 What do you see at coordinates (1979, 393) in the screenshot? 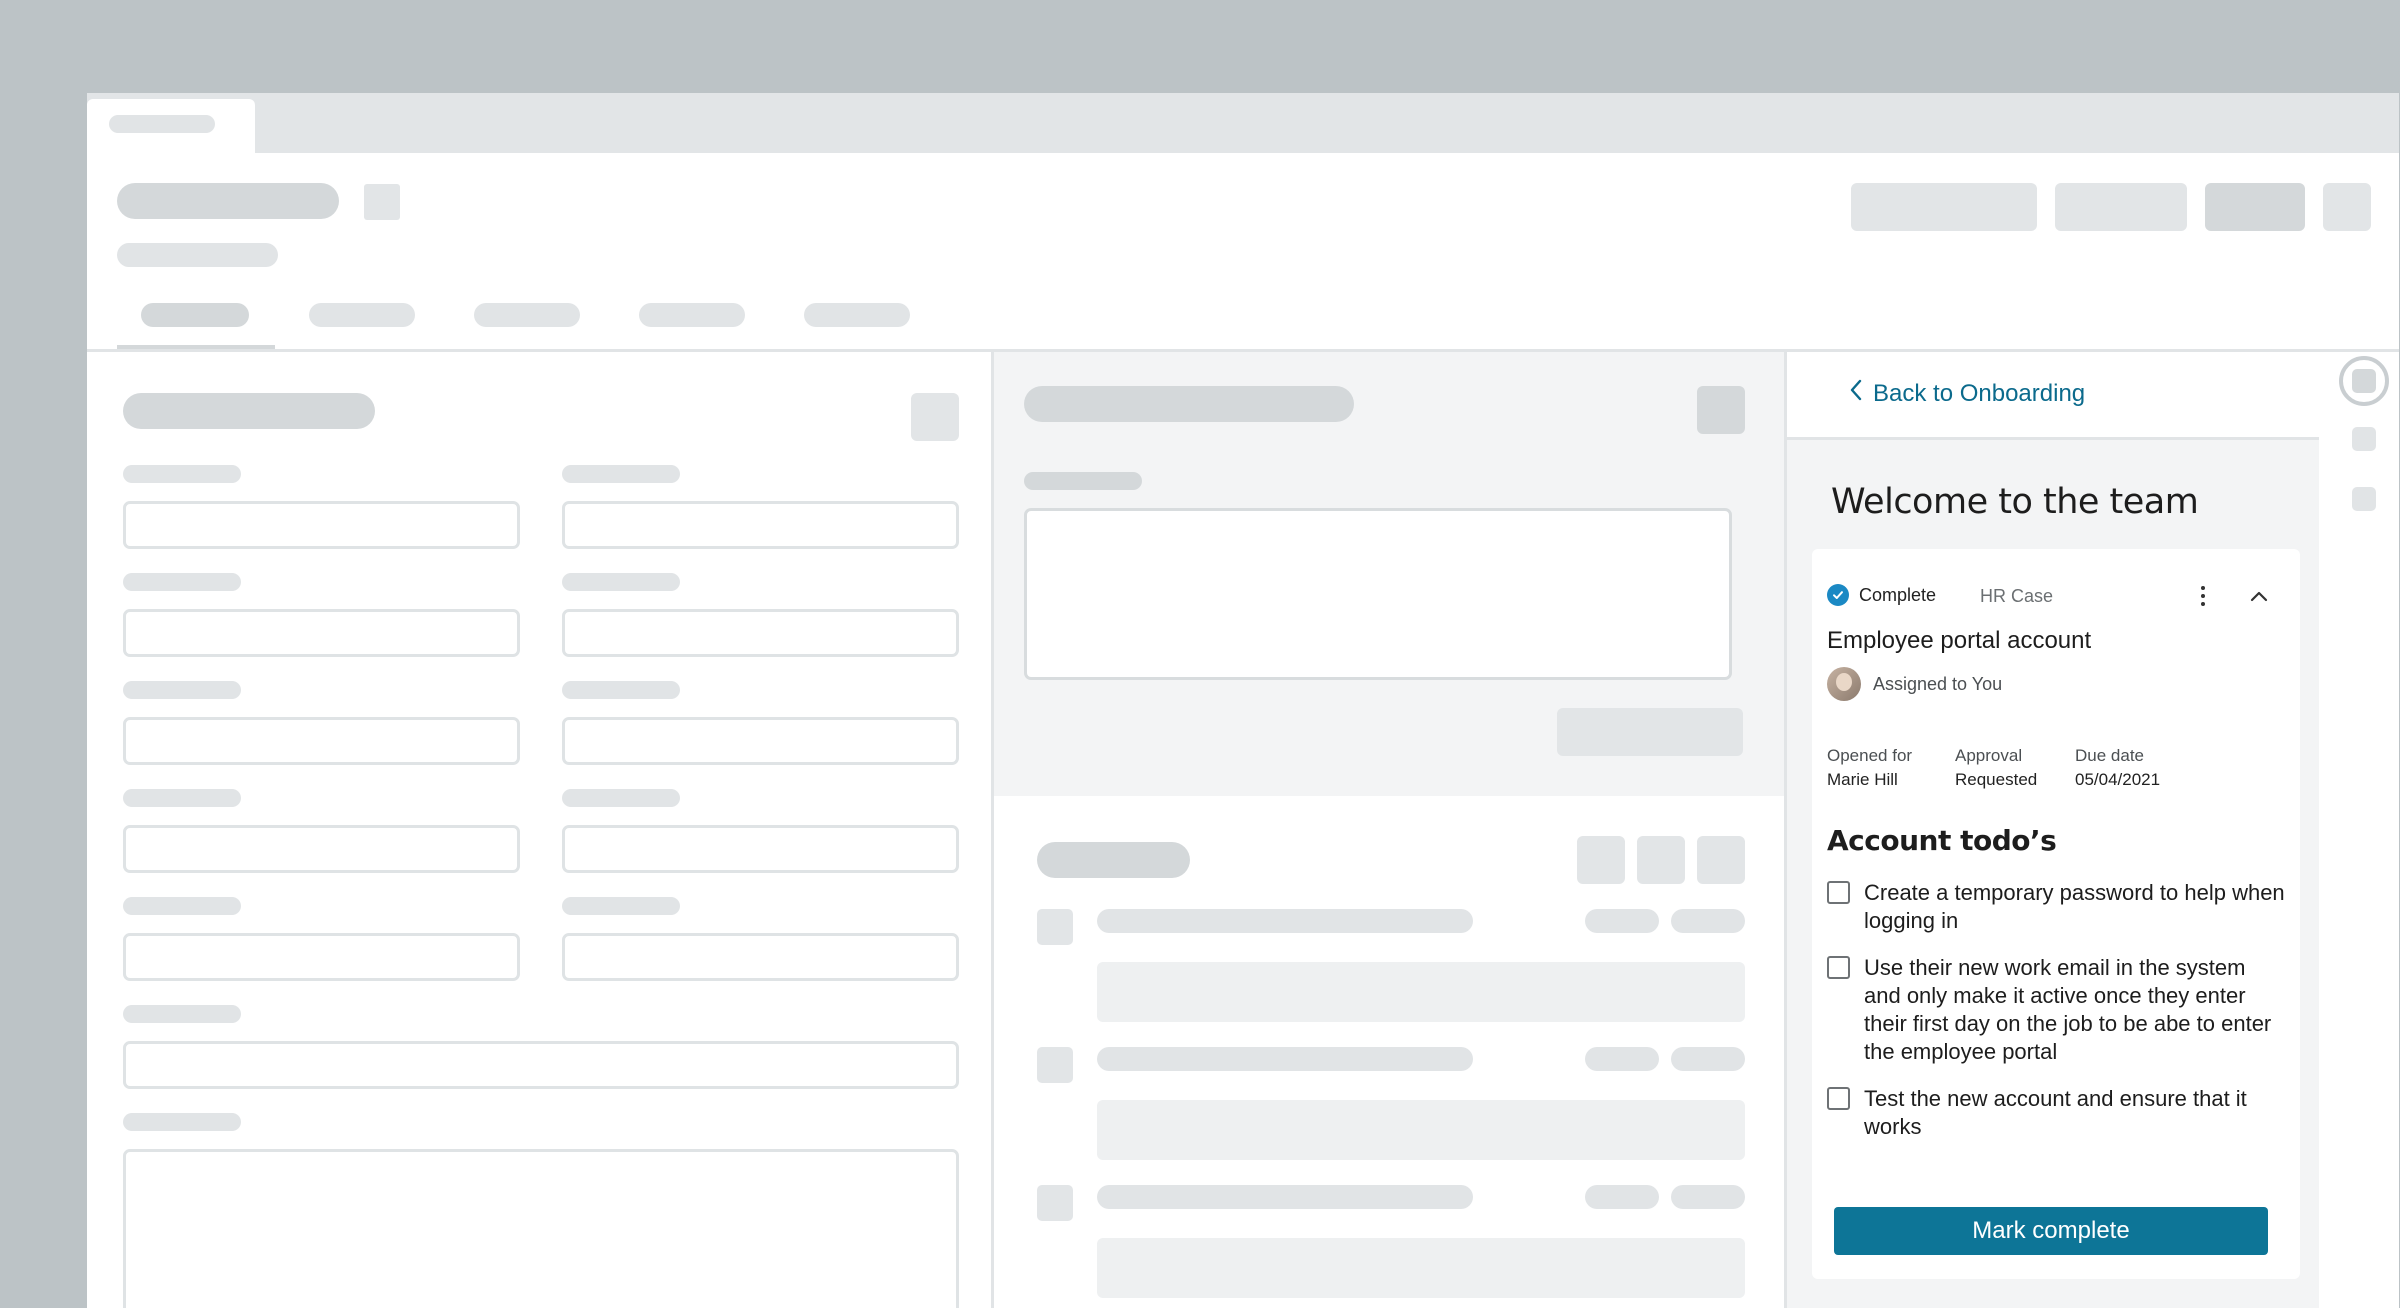
I see `back-link-label: Back to Onboarding` at bounding box center [1979, 393].